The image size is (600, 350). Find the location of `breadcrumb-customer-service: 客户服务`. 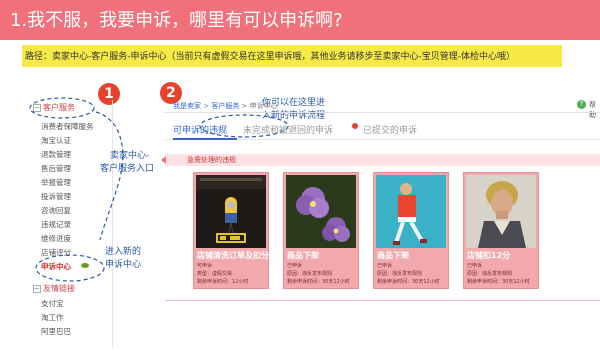

breadcrumb-customer-service: 客户服务 is located at coordinates (225, 106).